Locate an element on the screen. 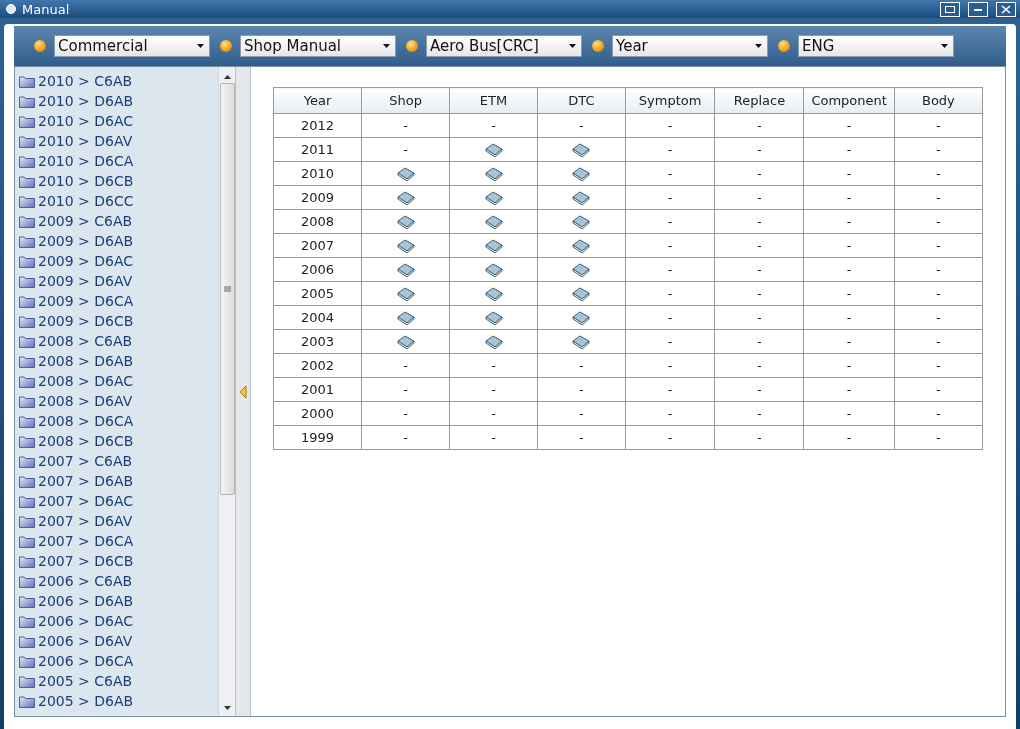 The height and width of the screenshot is (729, 1020). tree-item: 2006 > D6AC is located at coordinates (86, 621).